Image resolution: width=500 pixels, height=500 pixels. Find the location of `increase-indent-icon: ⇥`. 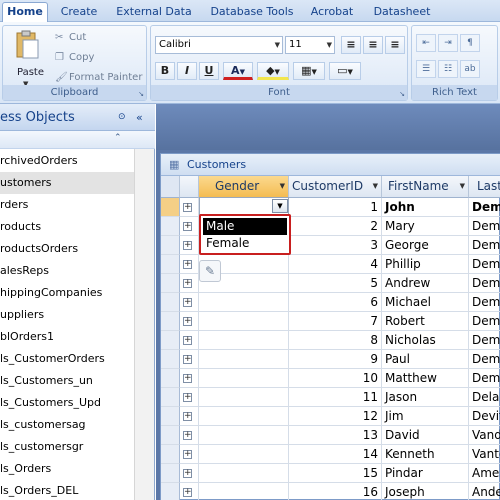

increase-indent-icon: ⇥ is located at coordinates (448, 43).